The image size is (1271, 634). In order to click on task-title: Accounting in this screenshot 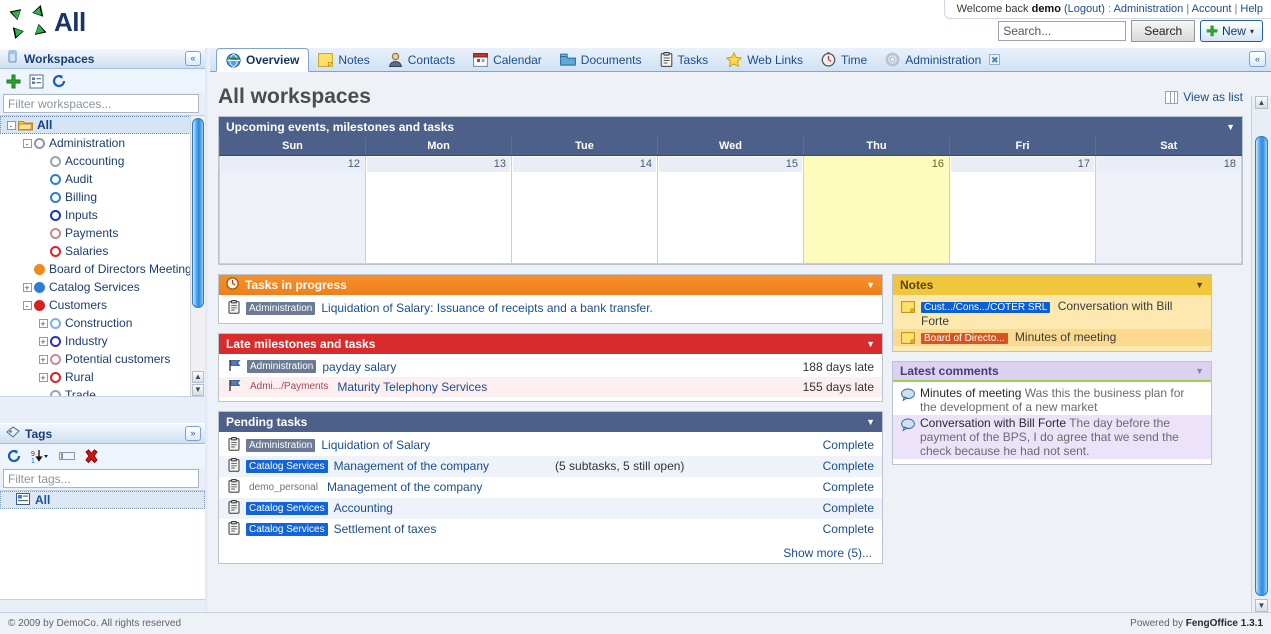, I will do `click(363, 508)`.